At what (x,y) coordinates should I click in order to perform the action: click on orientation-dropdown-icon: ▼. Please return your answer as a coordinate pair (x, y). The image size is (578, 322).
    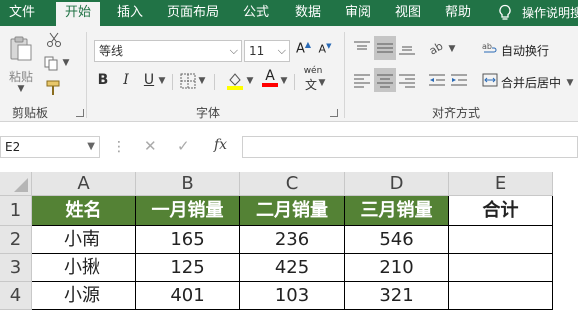
    Looking at the image, I should click on (452, 49).